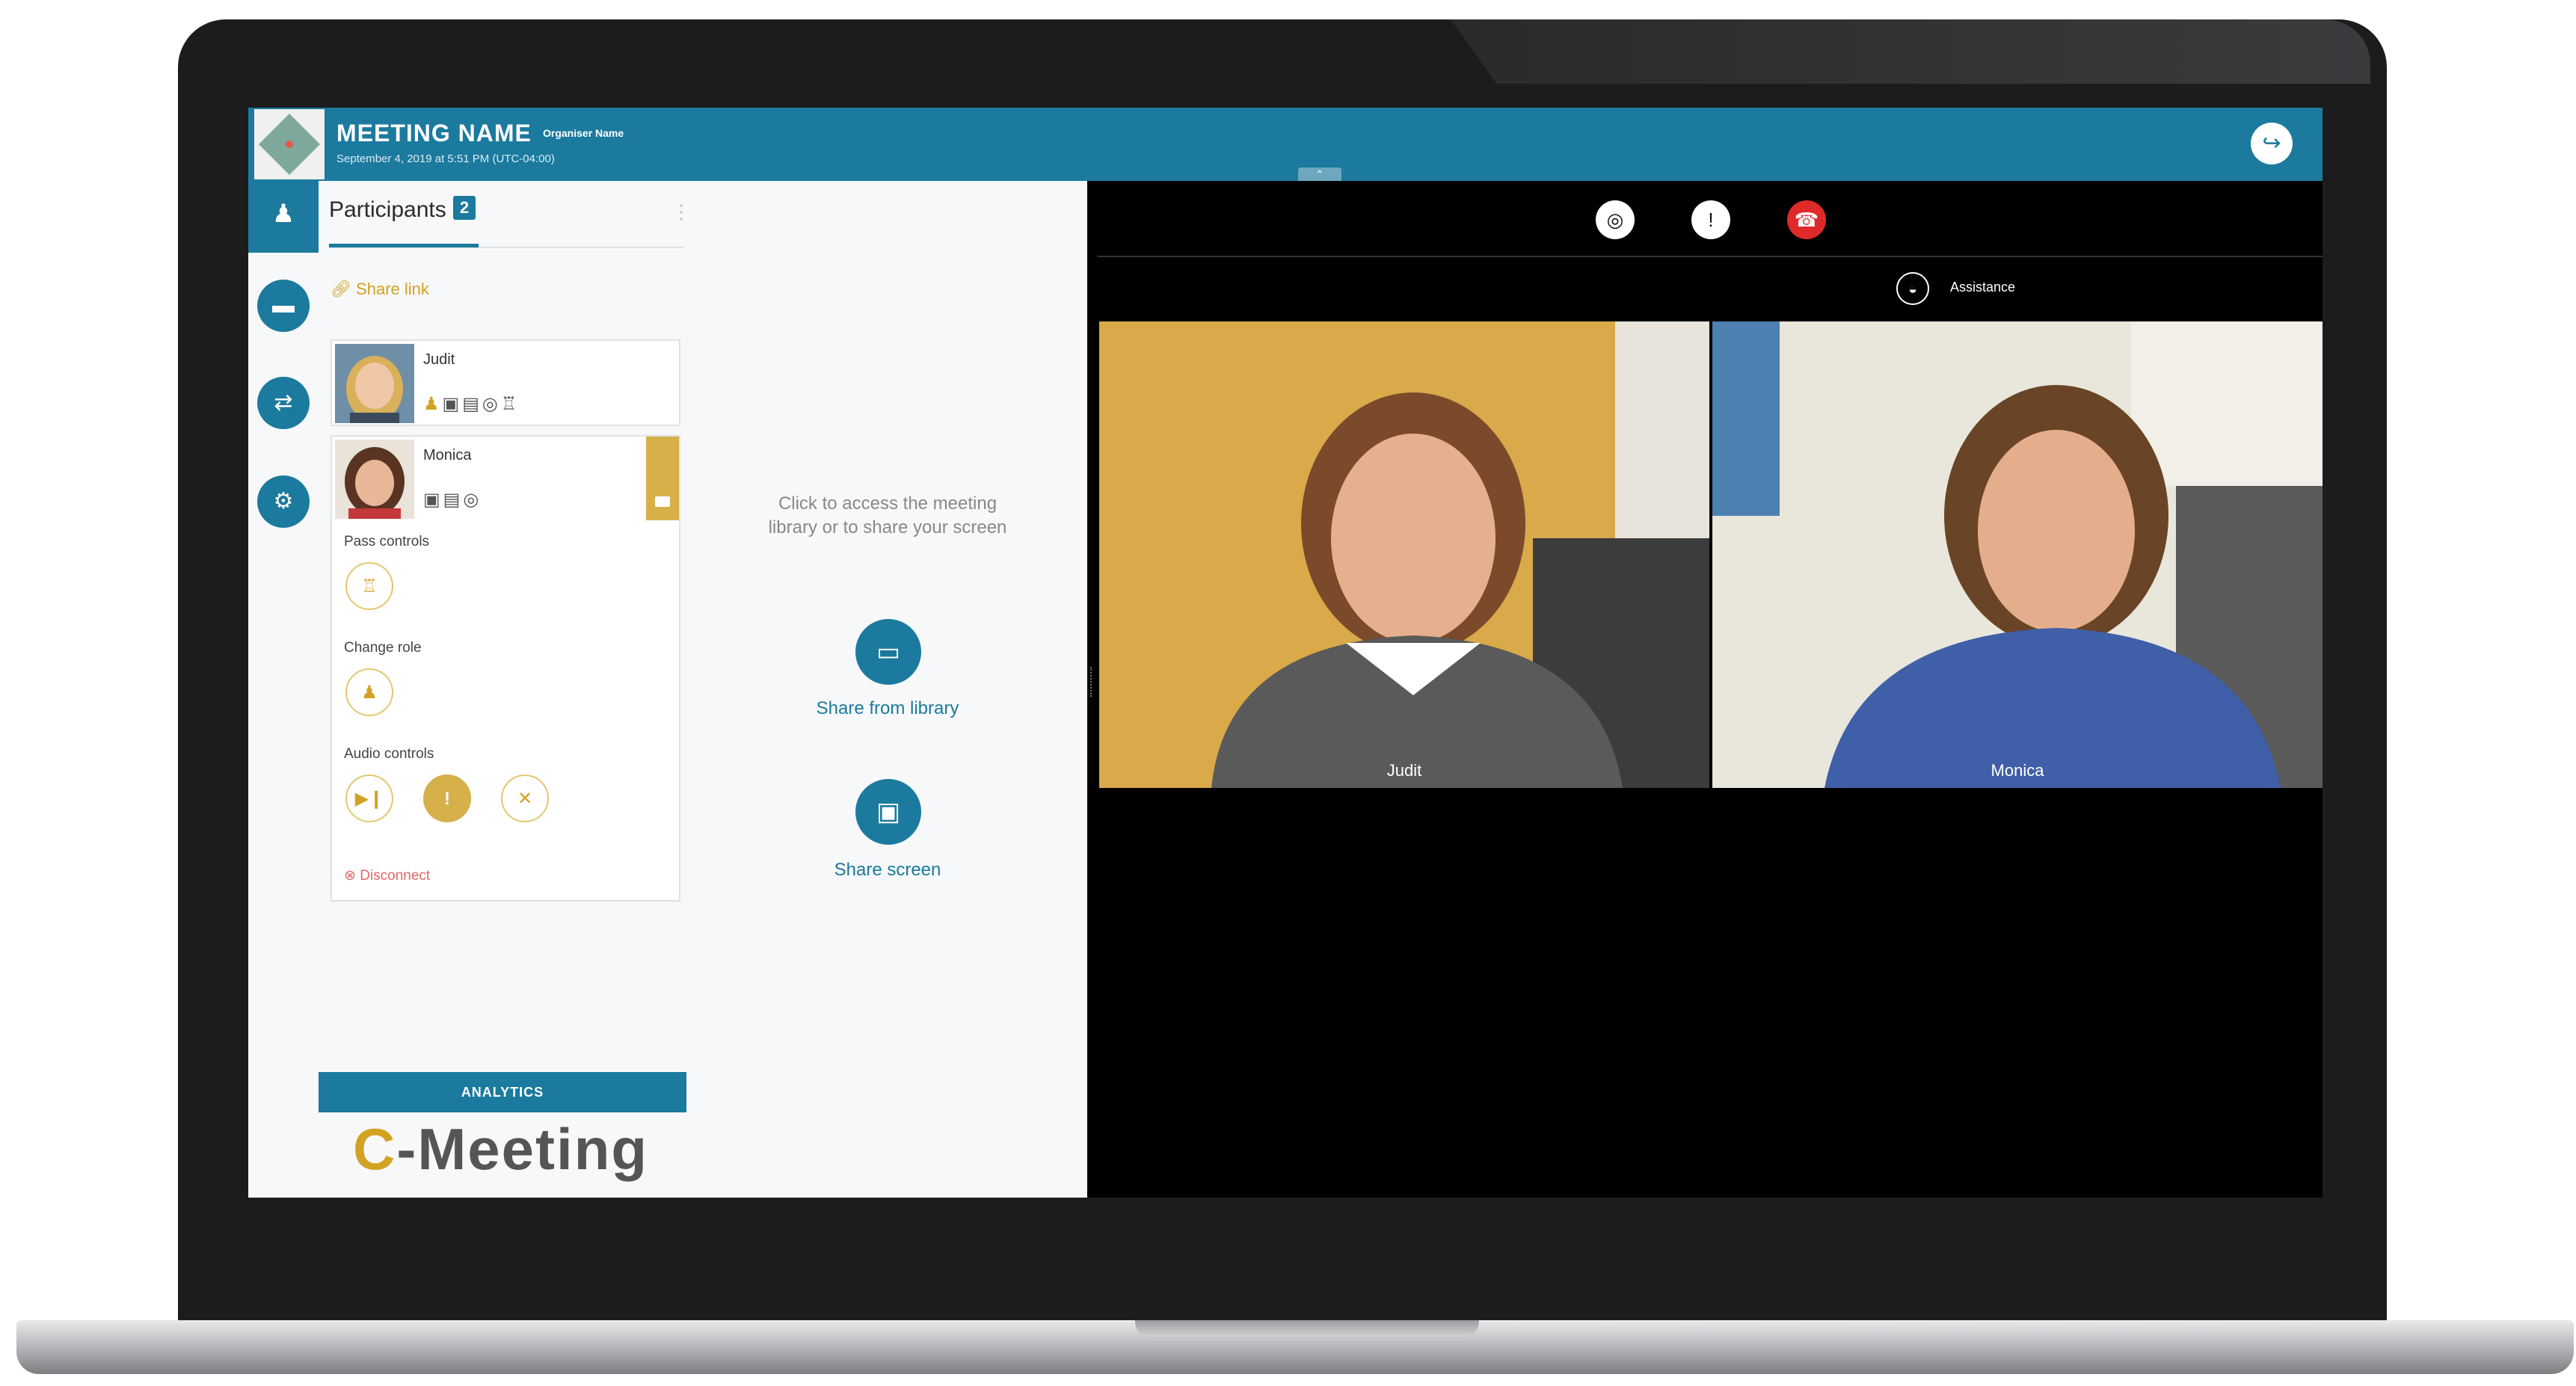  I want to click on app-logo, so click(289, 144).